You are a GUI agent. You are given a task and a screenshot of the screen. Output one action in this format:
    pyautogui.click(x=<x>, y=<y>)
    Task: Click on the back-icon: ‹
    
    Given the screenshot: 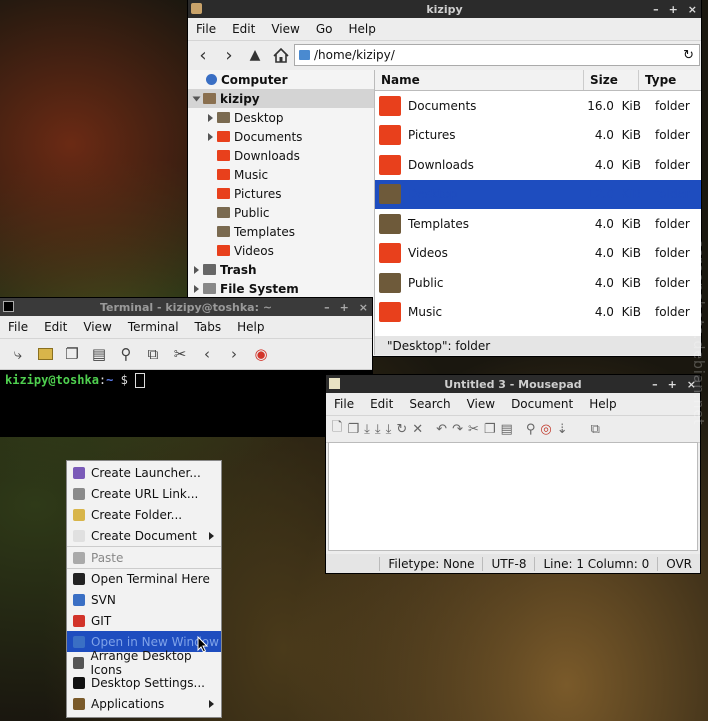 What is the action you would take?
    pyautogui.click(x=203, y=55)
    